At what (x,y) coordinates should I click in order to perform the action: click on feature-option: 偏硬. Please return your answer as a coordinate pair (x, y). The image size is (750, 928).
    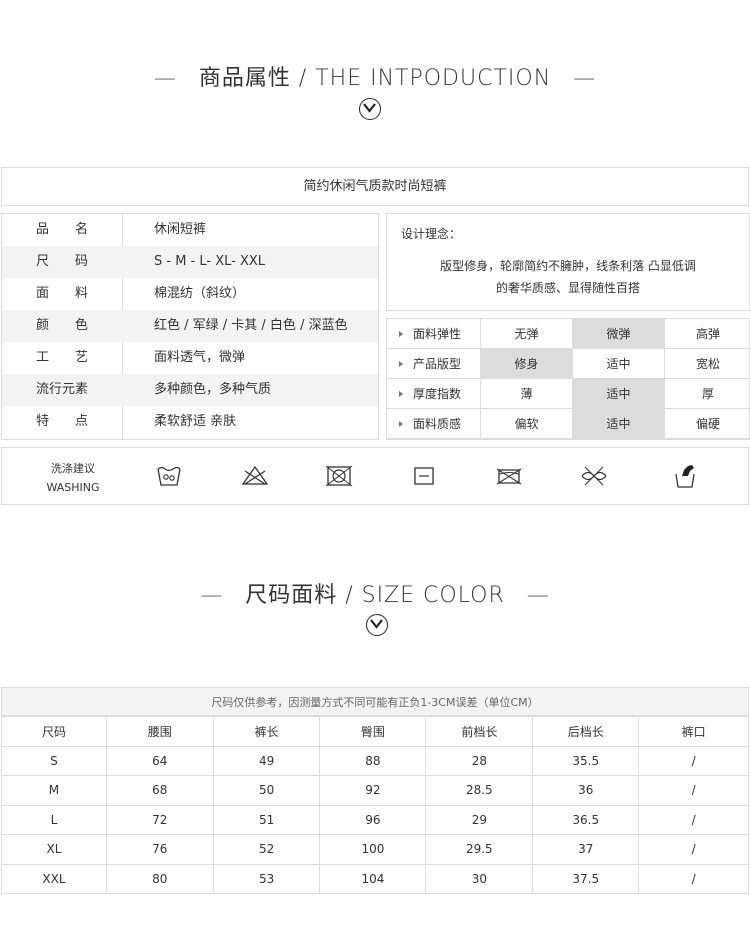
    Looking at the image, I should click on (707, 424).